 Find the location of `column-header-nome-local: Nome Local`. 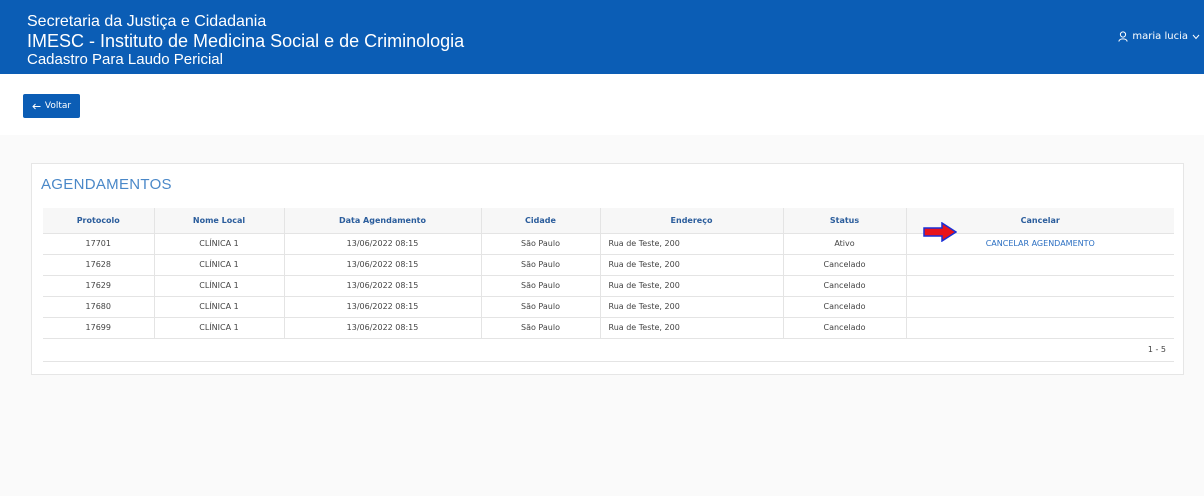

column-header-nome-local: Nome Local is located at coordinates (218, 221).